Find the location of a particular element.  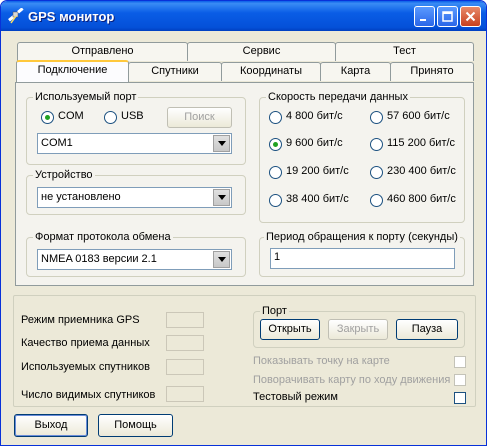

visible-satellites-value is located at coordinates (185, 394).